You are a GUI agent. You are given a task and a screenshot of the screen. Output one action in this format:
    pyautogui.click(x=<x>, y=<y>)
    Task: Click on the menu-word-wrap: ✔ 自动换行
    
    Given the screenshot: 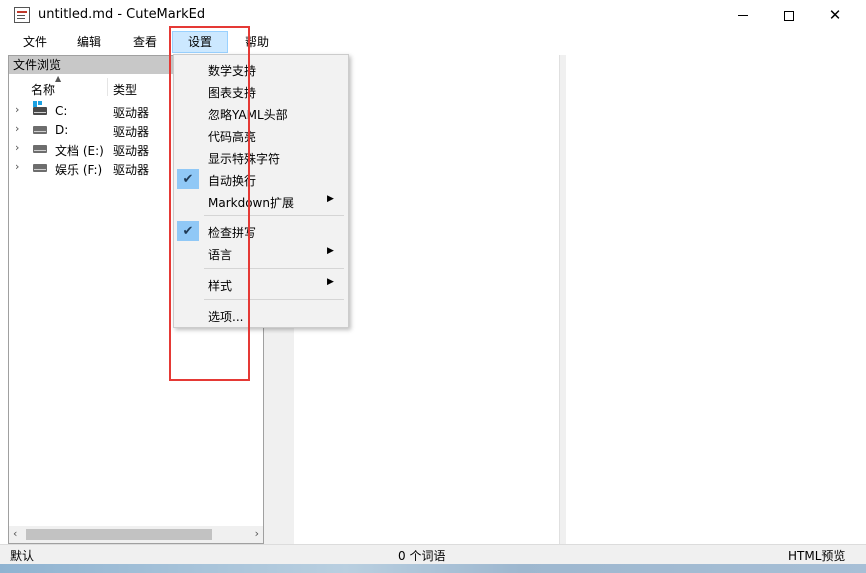 What is the action you would take?
    pyautogui.click(x=261, y=179)
    